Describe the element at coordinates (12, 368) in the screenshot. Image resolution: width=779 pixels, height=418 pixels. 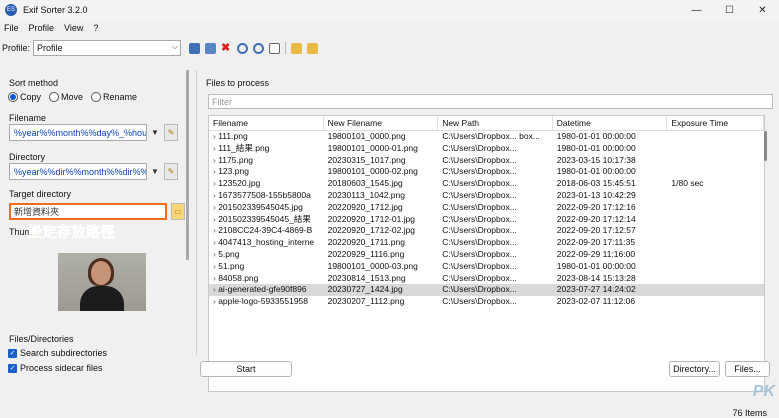
I see `process-sidecar-checkbox: ✓` at that location.